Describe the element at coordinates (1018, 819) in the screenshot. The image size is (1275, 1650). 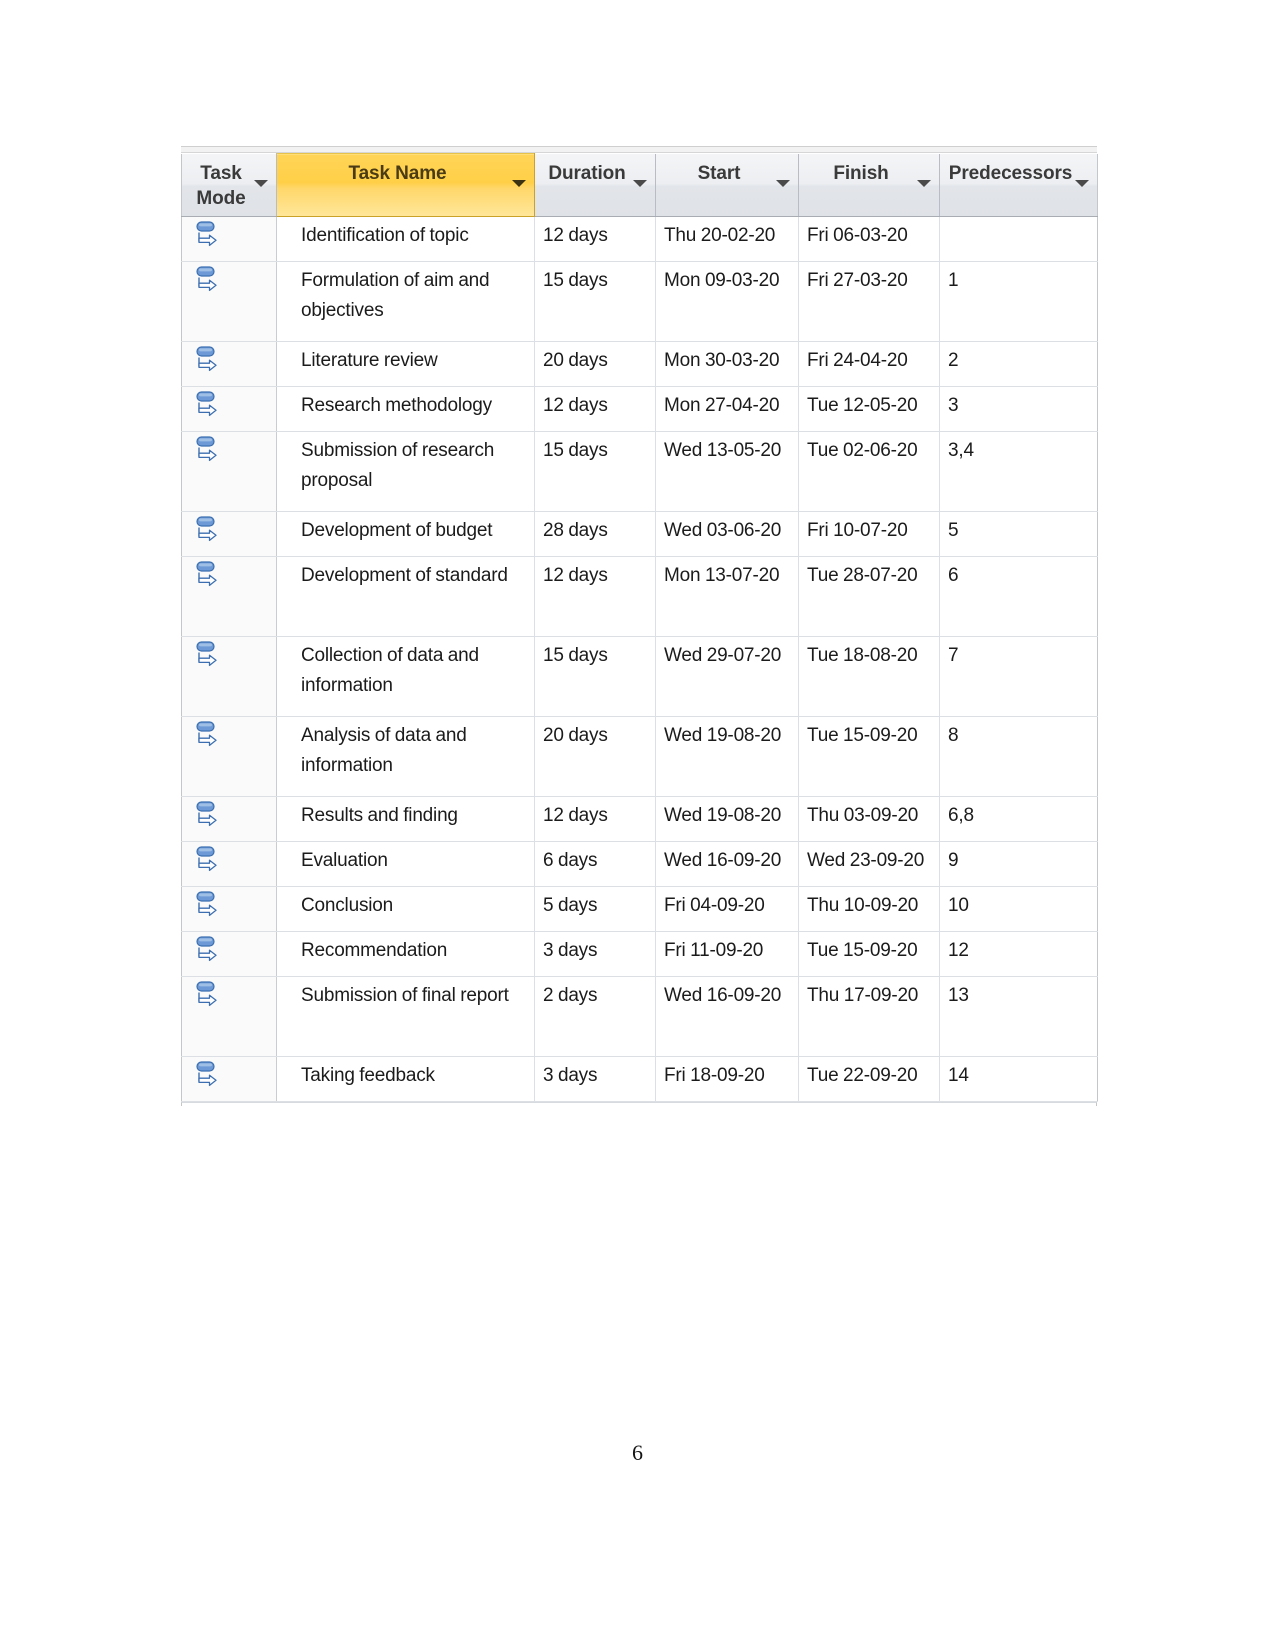
I see `cell-predecessors: 6,8` at that location.